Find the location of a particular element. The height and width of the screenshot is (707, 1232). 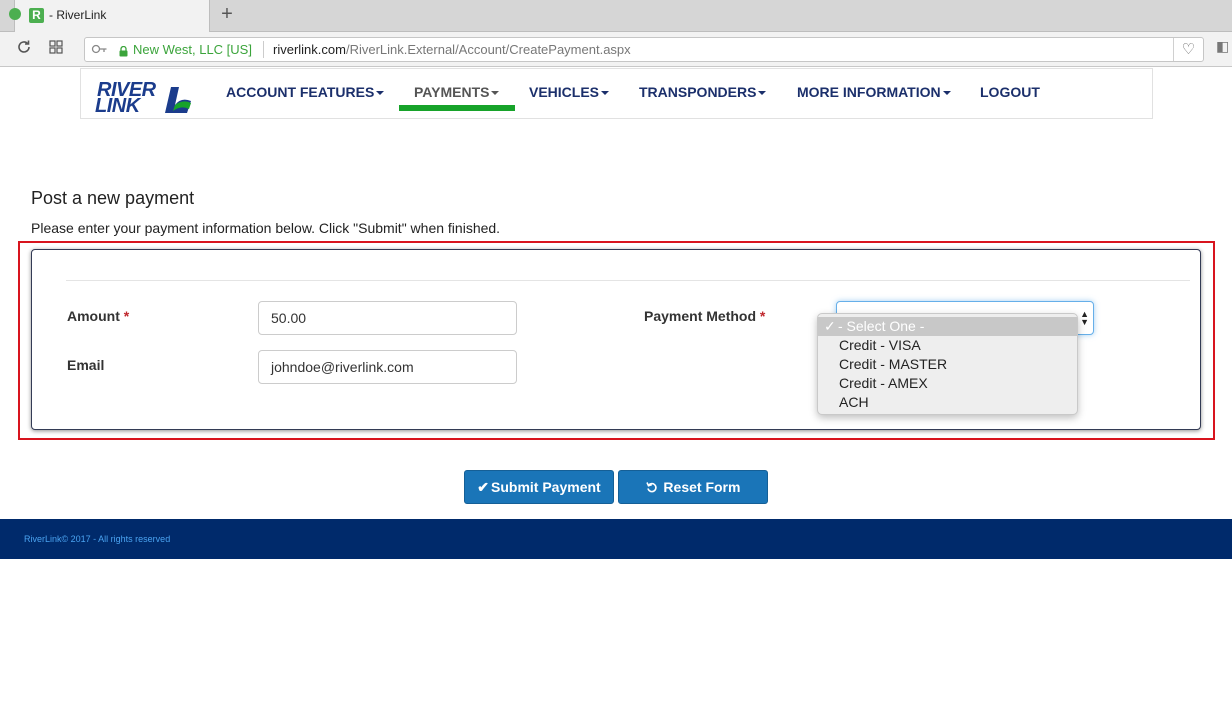

new-tab-button: + is located at coordinates (227, 14).